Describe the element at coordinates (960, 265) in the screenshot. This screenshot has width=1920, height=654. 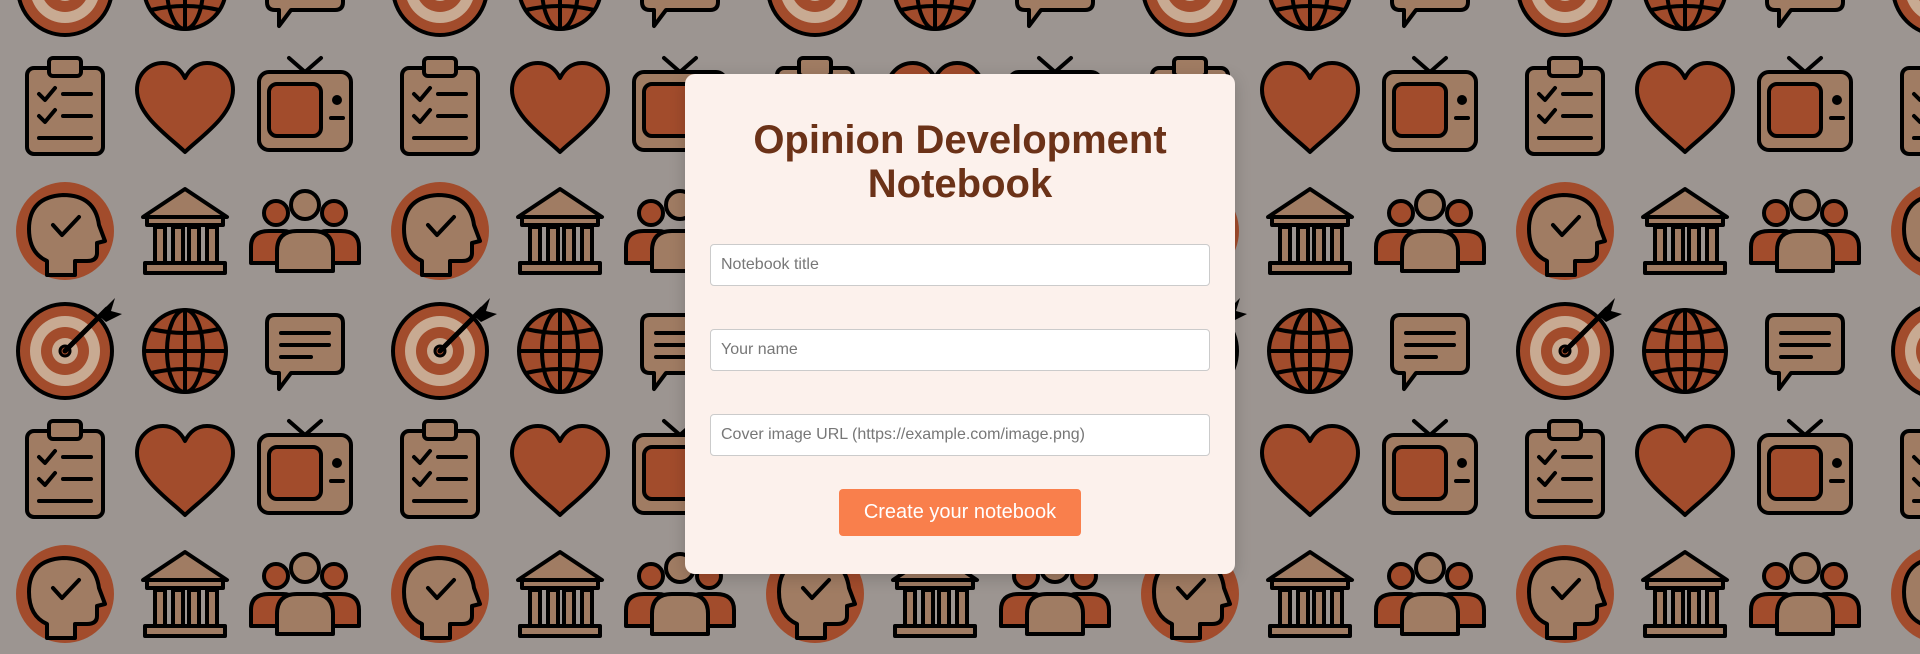
I see `notebook-title-input` at that location.